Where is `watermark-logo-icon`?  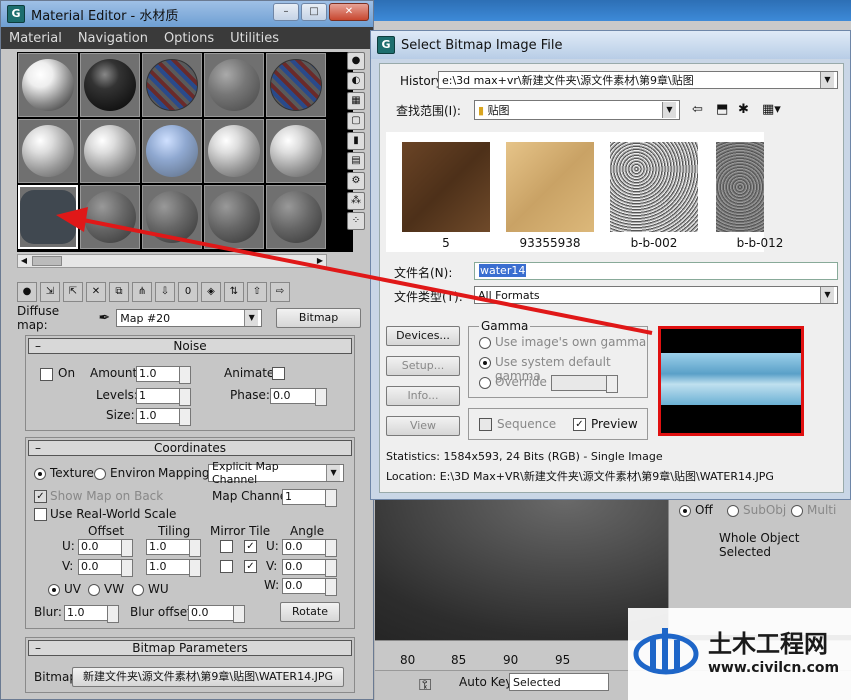
watermark-logo-icon is located at coordinates (666, 651).